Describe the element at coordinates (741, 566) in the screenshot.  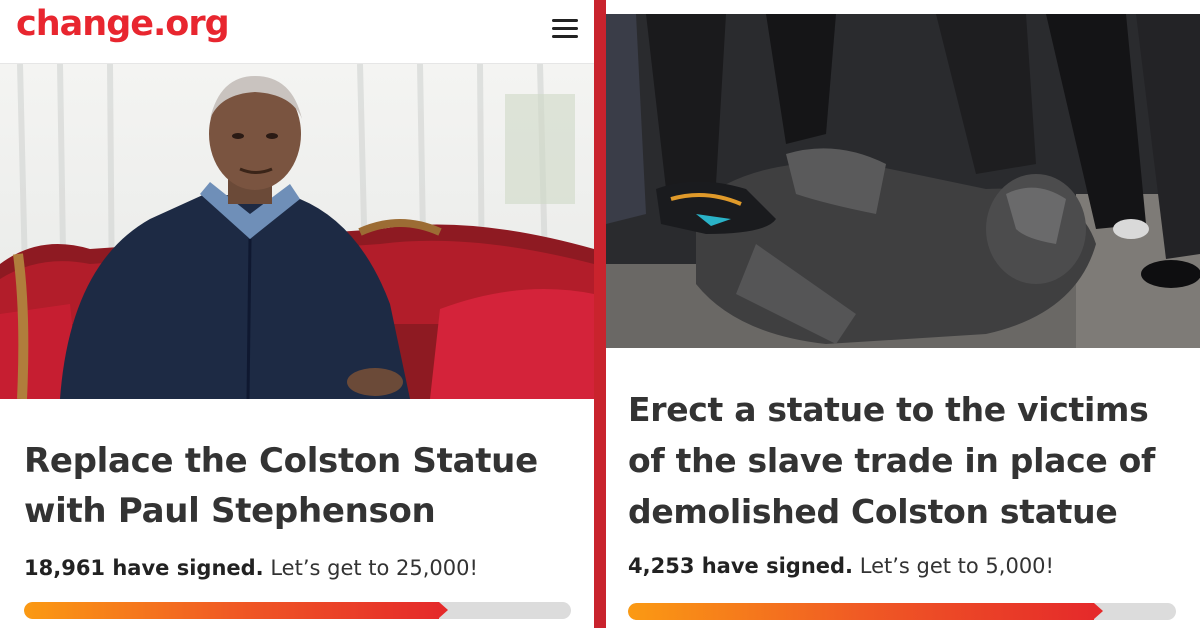
I see `signed-count-label: 4,253 have signed.` at that location.